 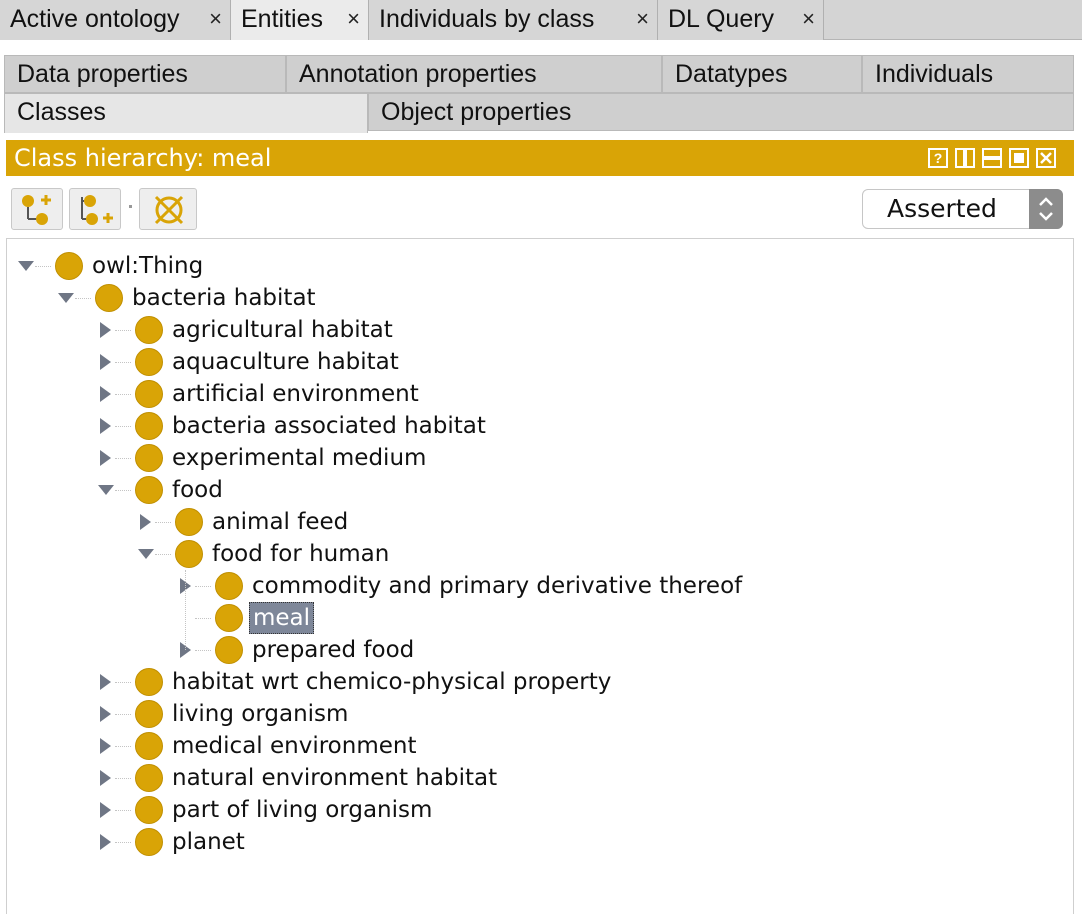 What do you see at coordinates (391, 682) in the screenshot?
I see `class-label: habitat wrt chemico-physical property` at bounding box center [391, 682].